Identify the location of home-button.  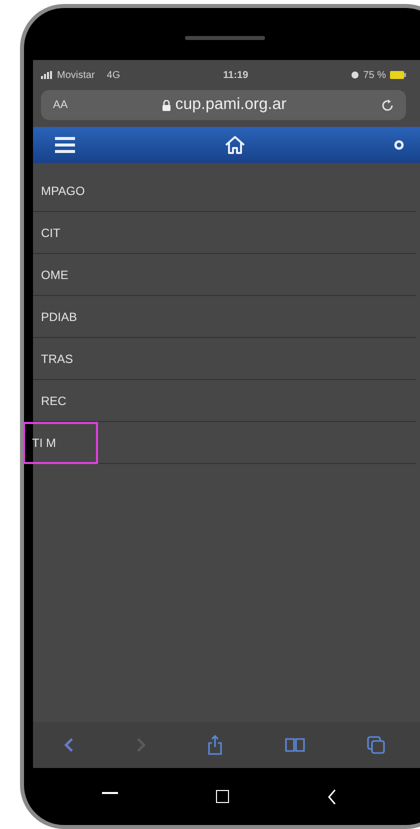
(222, 796).